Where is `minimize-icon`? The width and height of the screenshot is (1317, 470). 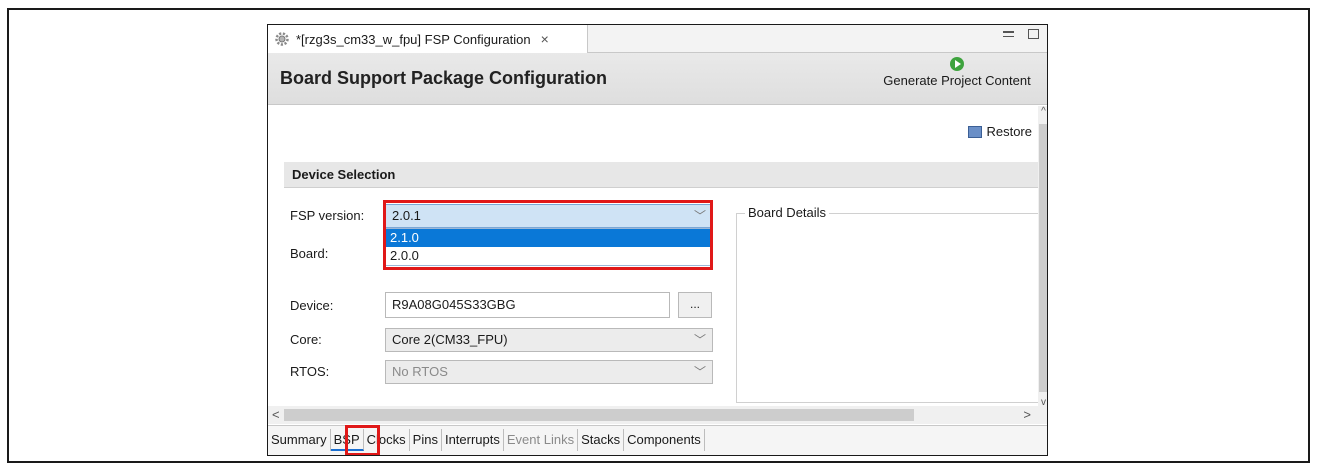
minimize-icon is located at coordinates (1008, 34).